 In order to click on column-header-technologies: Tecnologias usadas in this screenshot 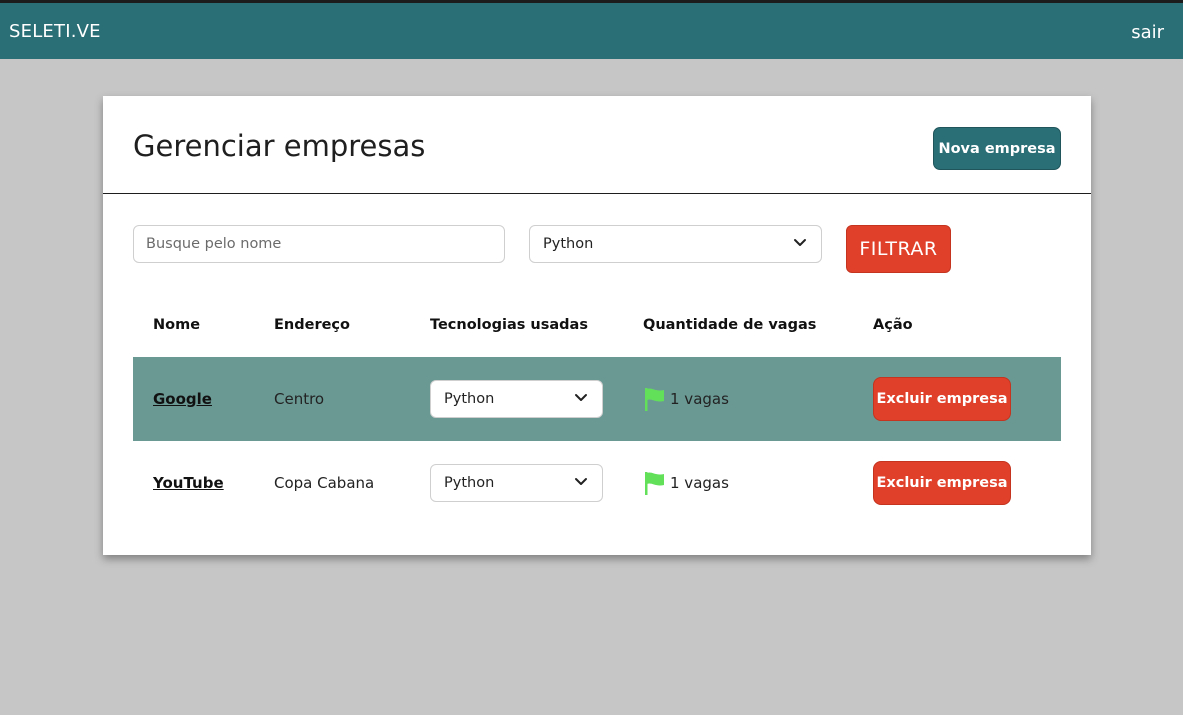, I will do `click(509, 325)`.